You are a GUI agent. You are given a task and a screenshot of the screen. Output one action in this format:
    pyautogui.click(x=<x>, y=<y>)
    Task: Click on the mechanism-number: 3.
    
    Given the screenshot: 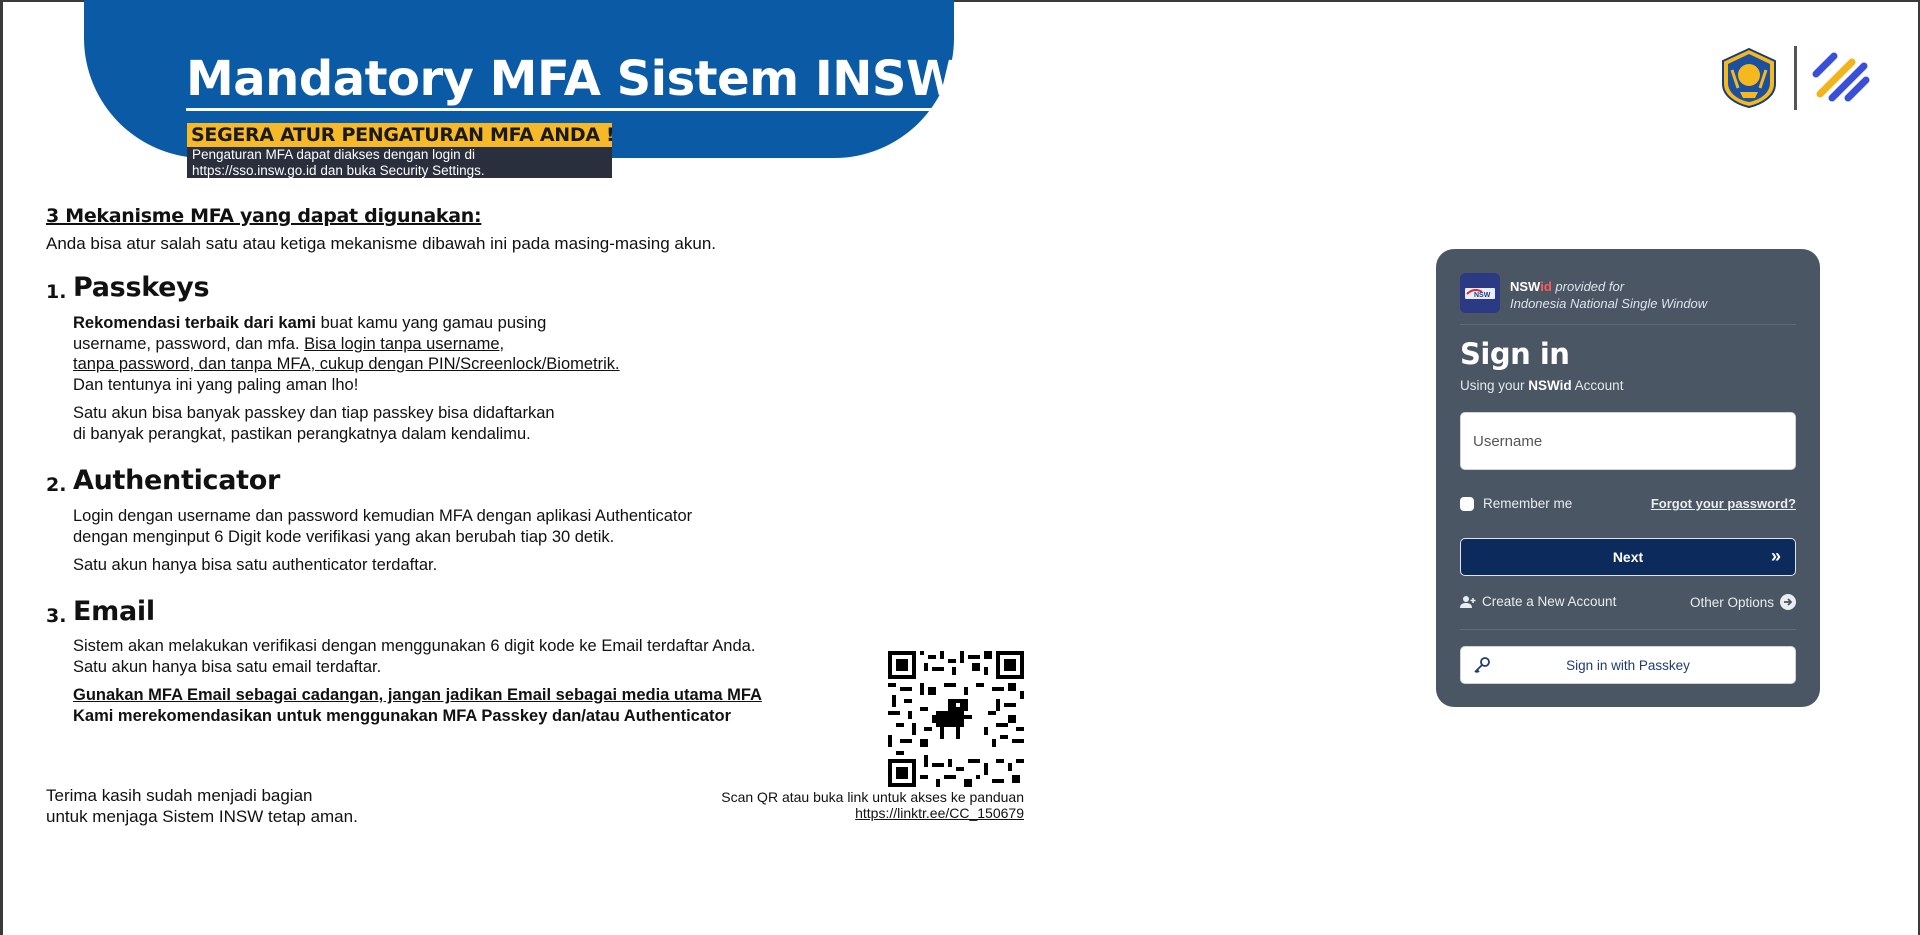 What is the action you would take?
    pyautogui.click(x=56, y=616)
    